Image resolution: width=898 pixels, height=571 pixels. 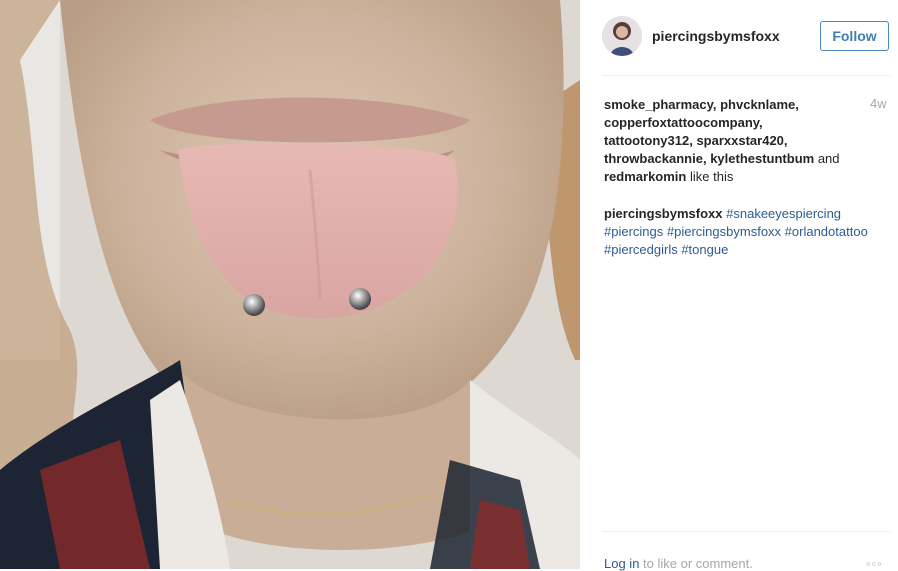 I want to click on likes-suffix: like this, so click(x=712, y=176).